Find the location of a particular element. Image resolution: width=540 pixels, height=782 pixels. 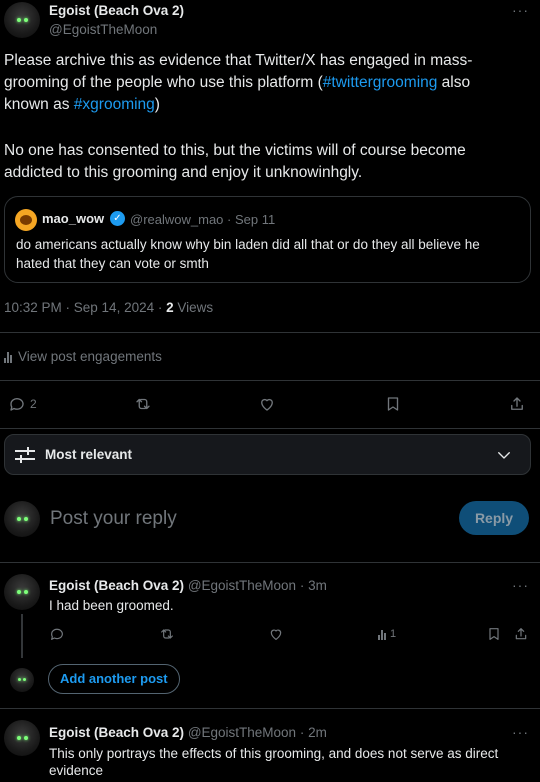

reply-input: Post your reply is located at coordinates (113, 519).